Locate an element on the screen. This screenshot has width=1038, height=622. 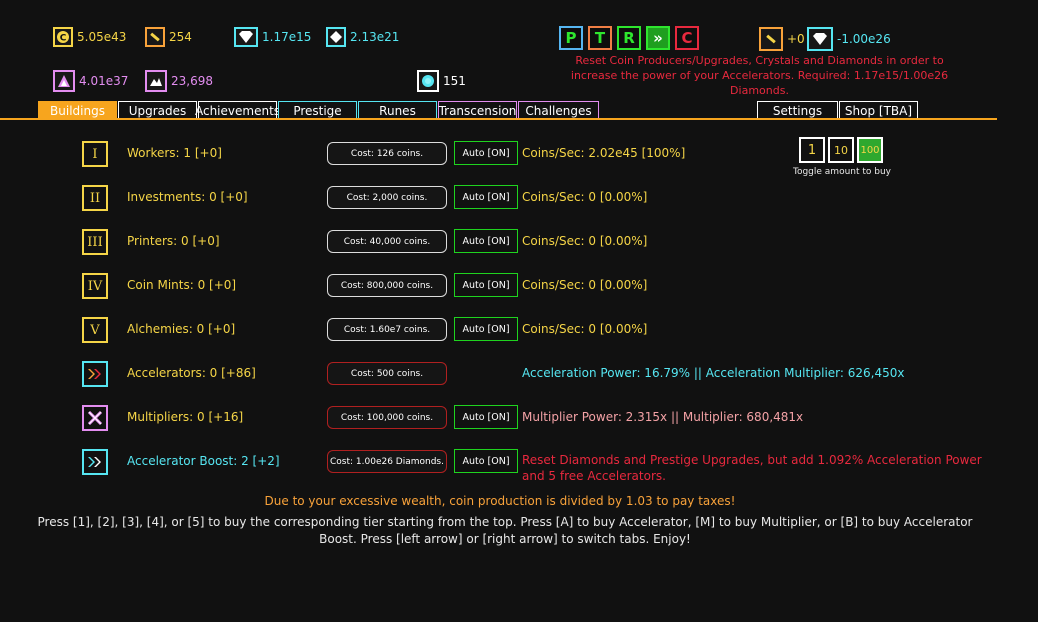
auto-alchemies-label: Auto [ON] is located at coordinates (486, 329).